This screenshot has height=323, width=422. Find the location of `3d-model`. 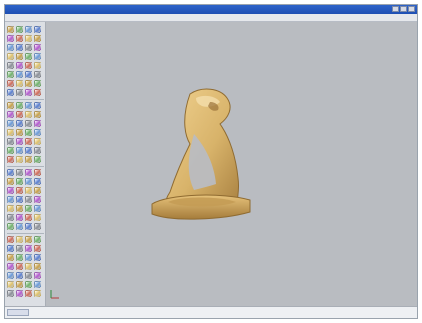

3d-model is located at coordinates (201, 154).